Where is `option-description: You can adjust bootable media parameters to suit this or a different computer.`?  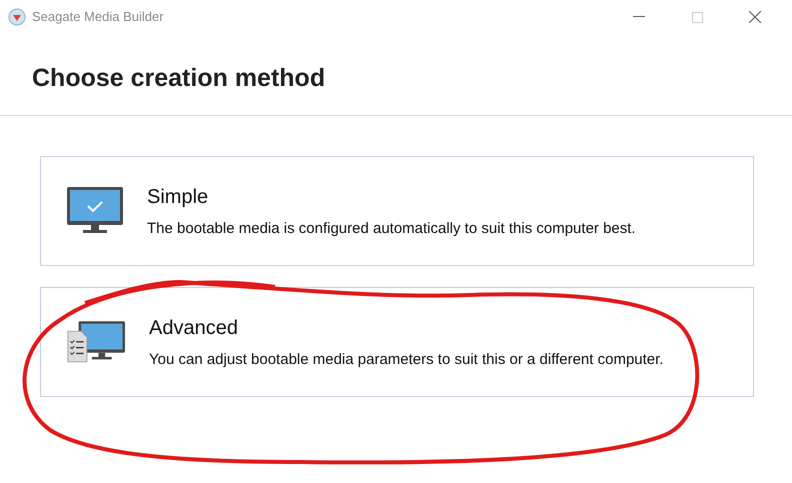
option-description: You can adjust bootable media parameters to suit this or a different computer. is located at coordinates (406, 360).